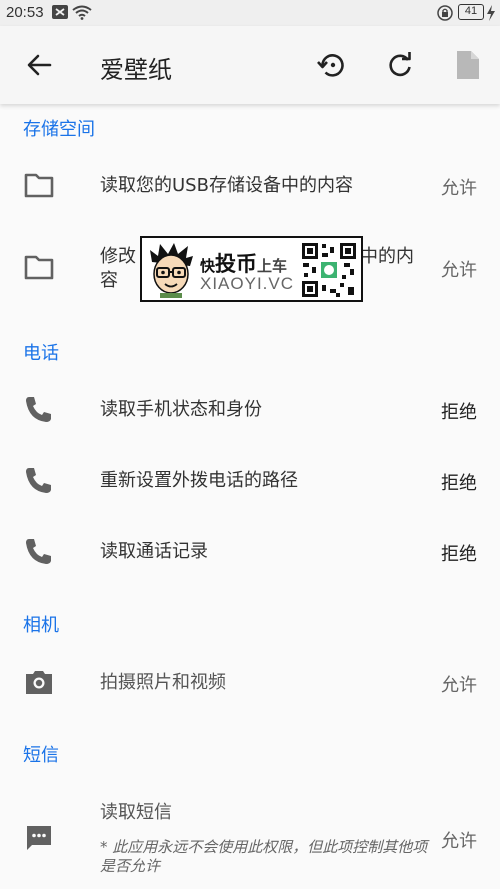  What do you see at coordinates (387, 256) in the screenshot?
I see `permission-usb-write-label-tail: 中的内` at bounding box center [387, 256].